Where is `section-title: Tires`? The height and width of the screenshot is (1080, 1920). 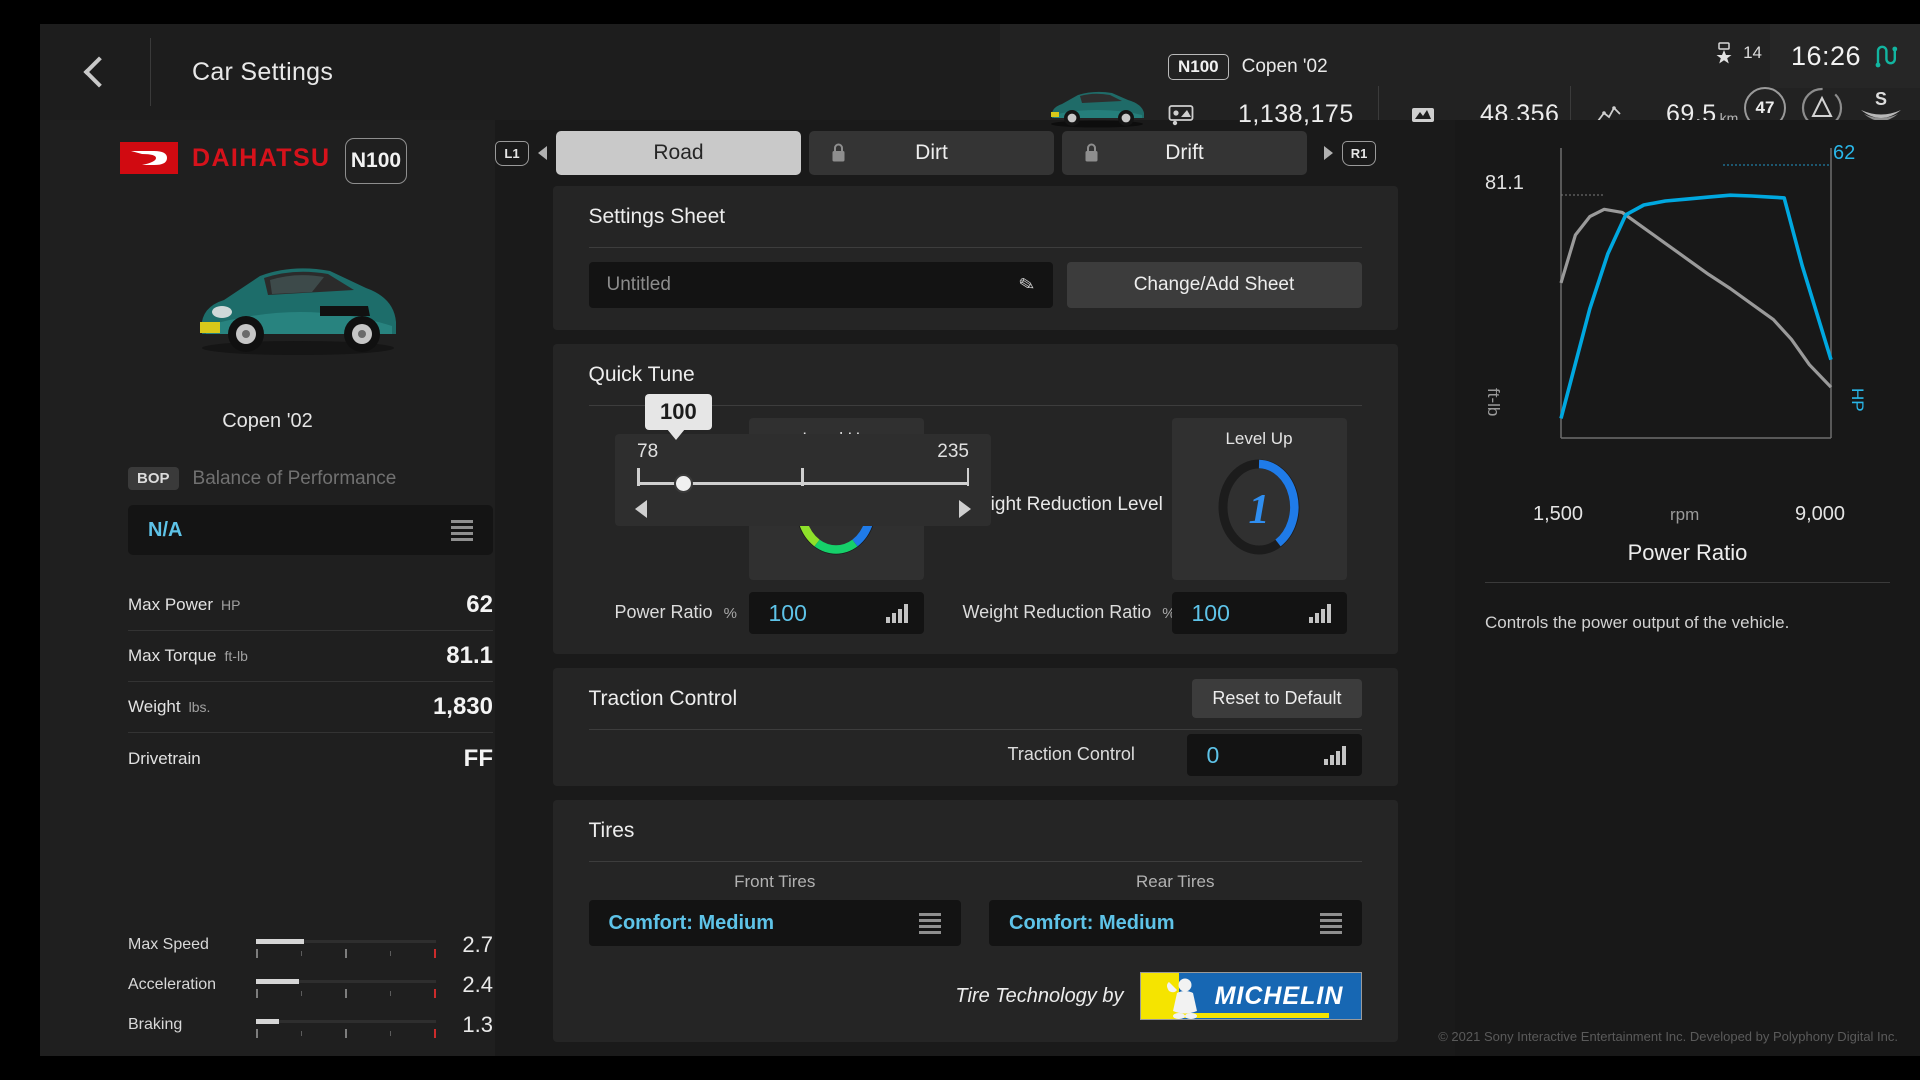
section-title: Tires is located at coordinates (611, 830).